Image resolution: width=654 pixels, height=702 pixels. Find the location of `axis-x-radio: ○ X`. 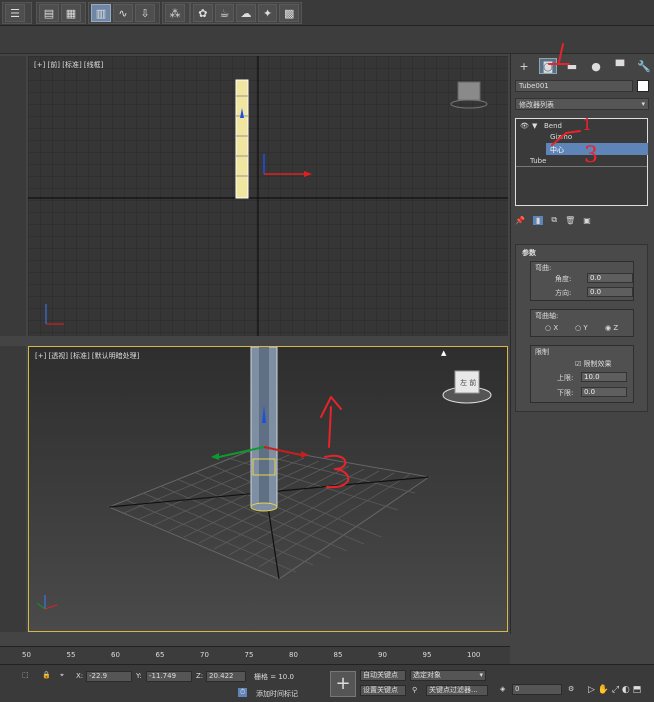

axis-x-radio: ○ X is located at coordinates (551, 328).